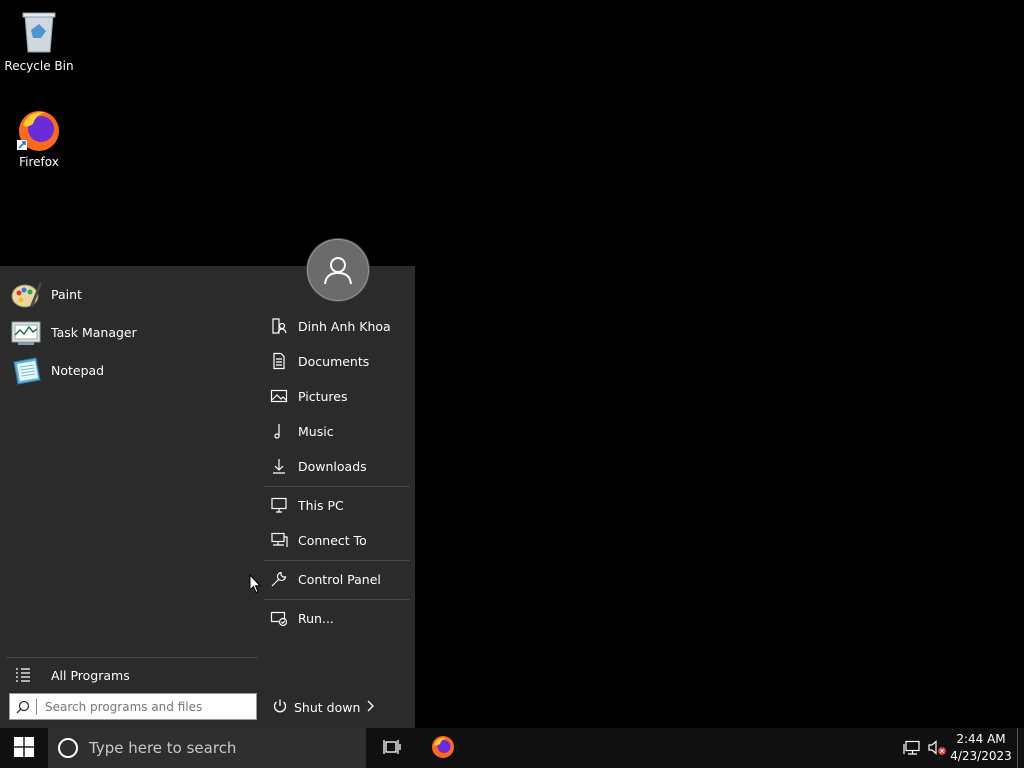 The width and height of the screenshot is (1024, 768). I want to click on all-programs-label: All Programs, so click(90, 675).